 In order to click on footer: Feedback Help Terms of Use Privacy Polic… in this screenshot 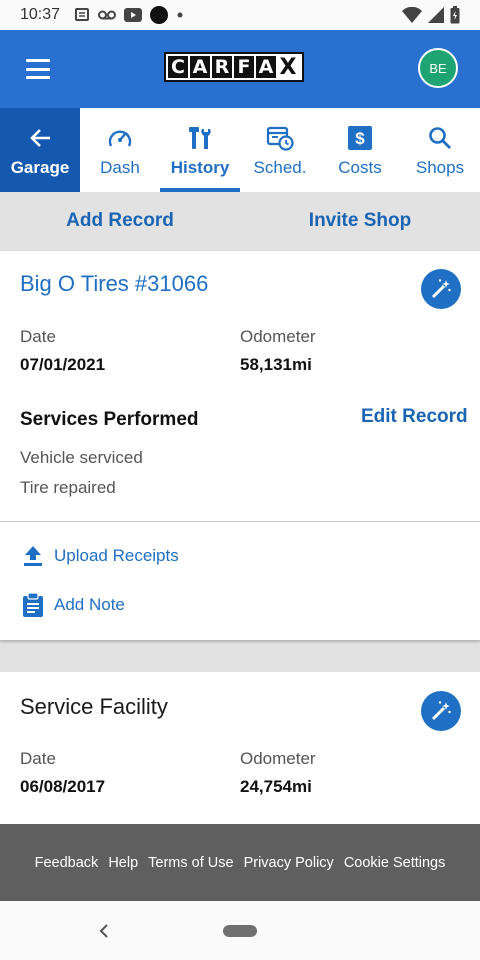, I will do `click(240, 862)`.